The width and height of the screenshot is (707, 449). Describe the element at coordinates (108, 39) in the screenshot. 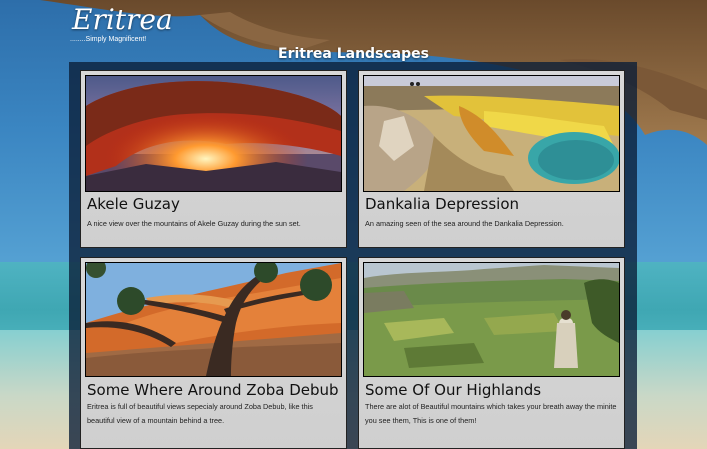

I see `logo-tagline: ........Simply Magnificent!` at that location.